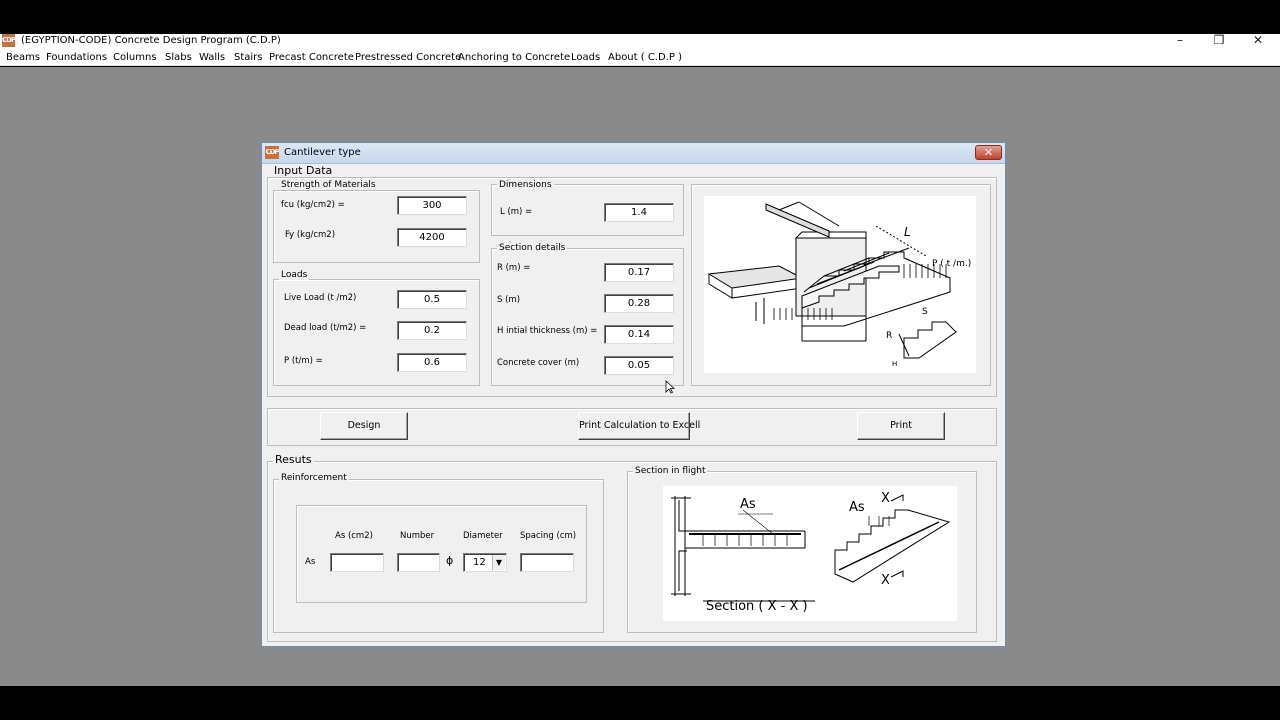 The height and width of the screenshot is (720, 1280). What do you see at coordinates (9, 40) in the screenshot?
I see `app-icon: CDP` at bounding box center [9, 40].